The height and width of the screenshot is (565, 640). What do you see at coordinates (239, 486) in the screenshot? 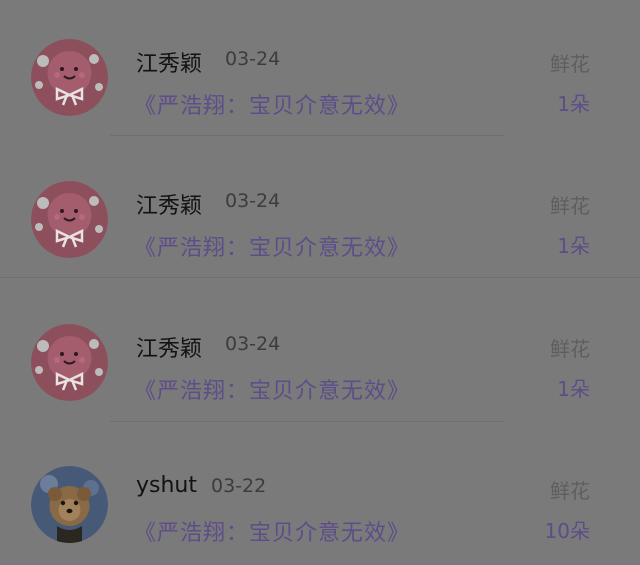
I see `record-date: 03-22` at bounding box center [239, 486].